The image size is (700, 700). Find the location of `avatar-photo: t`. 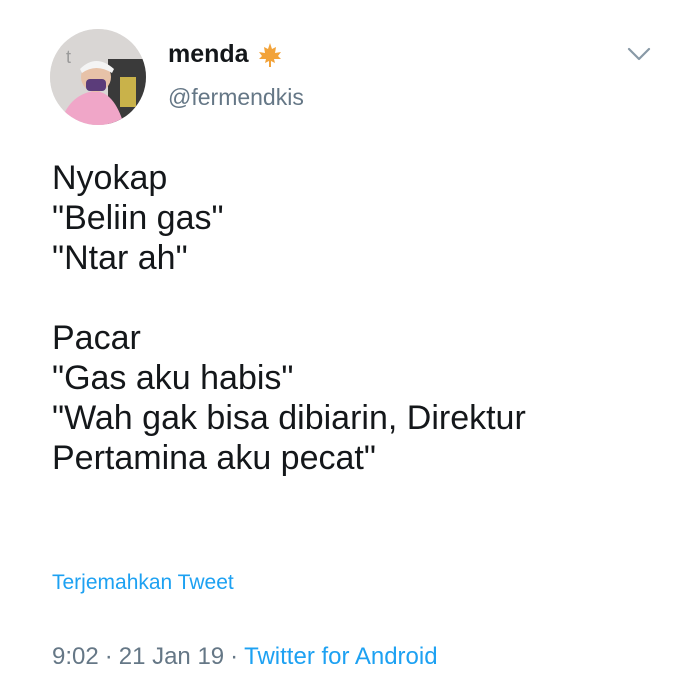

avatar-photo: t is located at coordinates (98, 77).